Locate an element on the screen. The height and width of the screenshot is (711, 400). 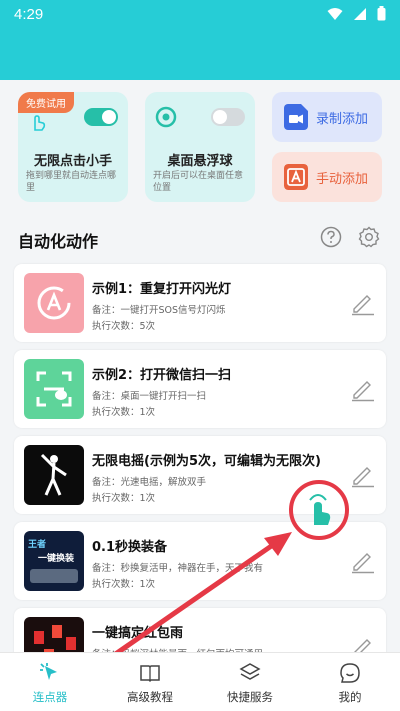
manual-add-label: 手动添加 is located at coordinates (342, 179).